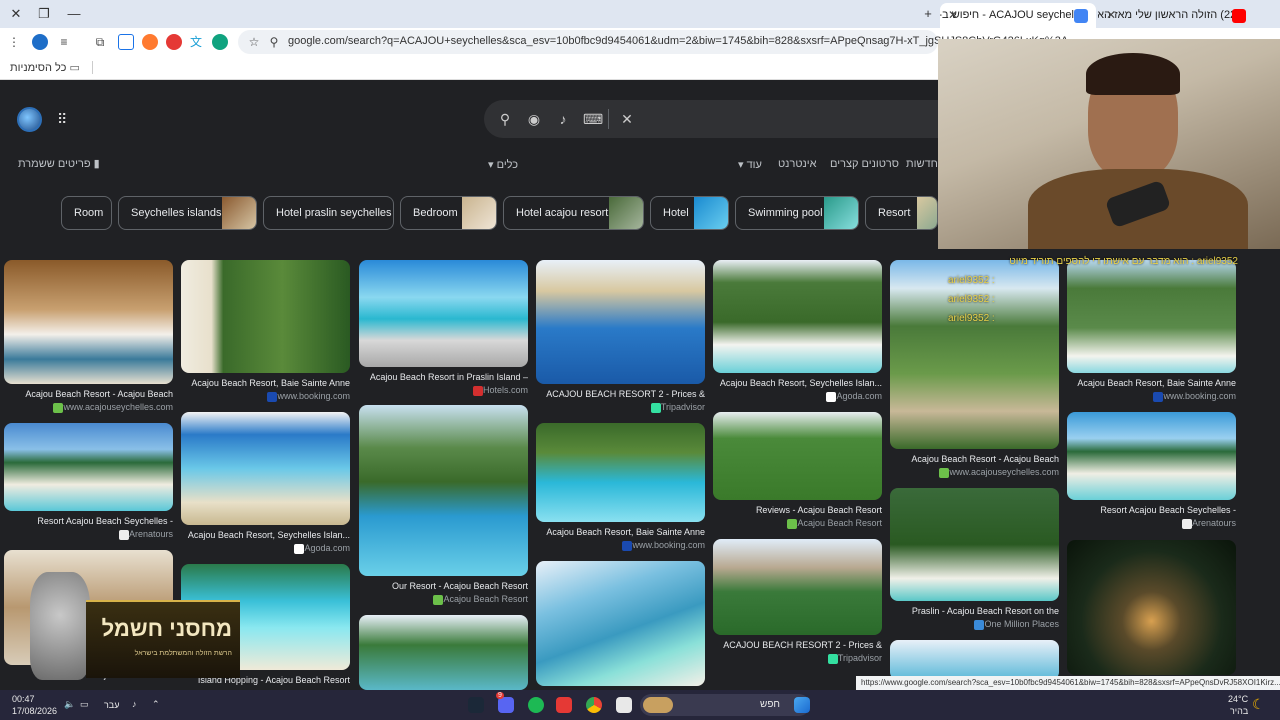 The height and width of the screenshot is (720, 1280). I want to click on all-bookmarks-button: כל הסימניות ▭, so click(45, 67).